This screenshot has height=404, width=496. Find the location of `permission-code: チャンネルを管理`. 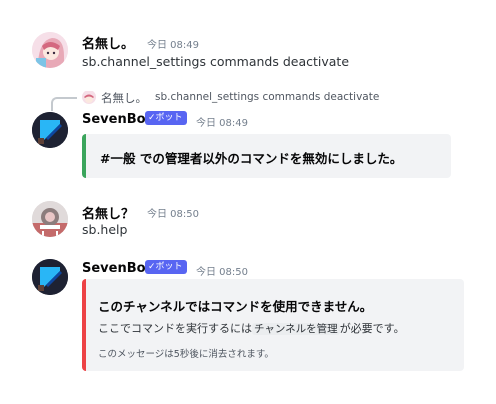

permission-code: チャンネルを管理 is located at coordinates (296, 329).